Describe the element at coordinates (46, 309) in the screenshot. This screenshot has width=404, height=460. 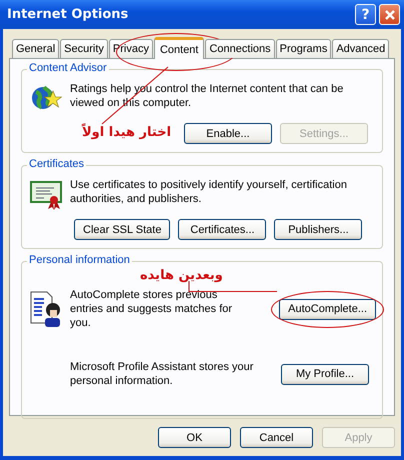
I see `person-document-icon` at that location.